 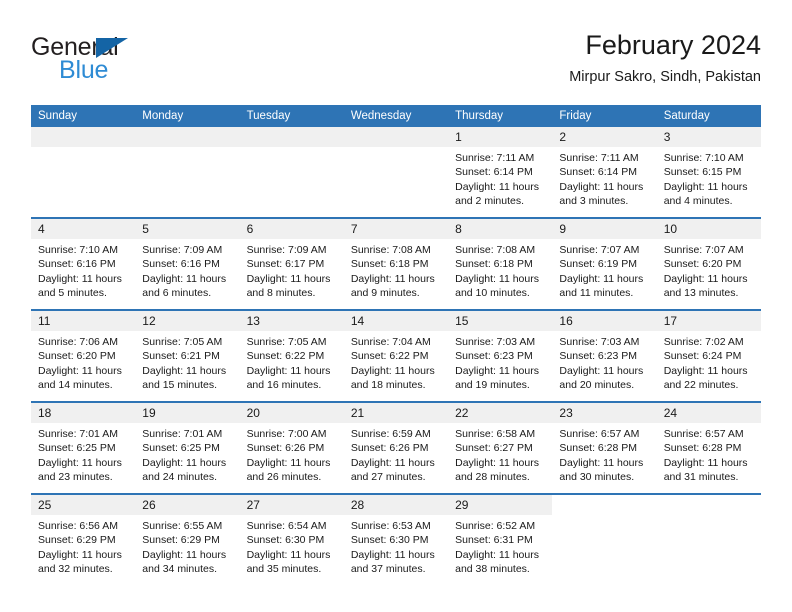 I want to click on sunrise-text: Sunrise: 7:06 AM, so click(x=78, y=342).